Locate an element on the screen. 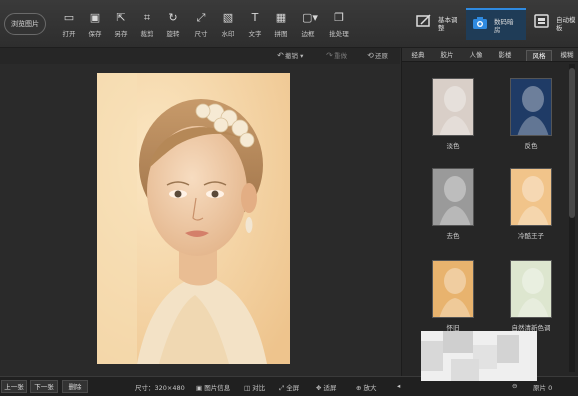  obscured-region is located at coordinates (479, 356).